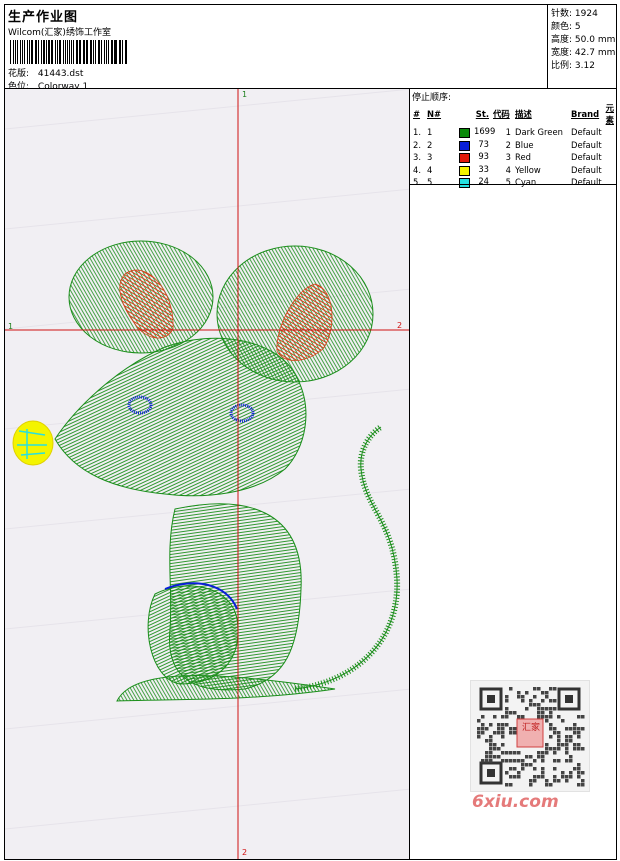 This screenshot has height=861, width=620. I want to click on sequence-row: 3. 3 93 3 Red Default, so click(513, 157).